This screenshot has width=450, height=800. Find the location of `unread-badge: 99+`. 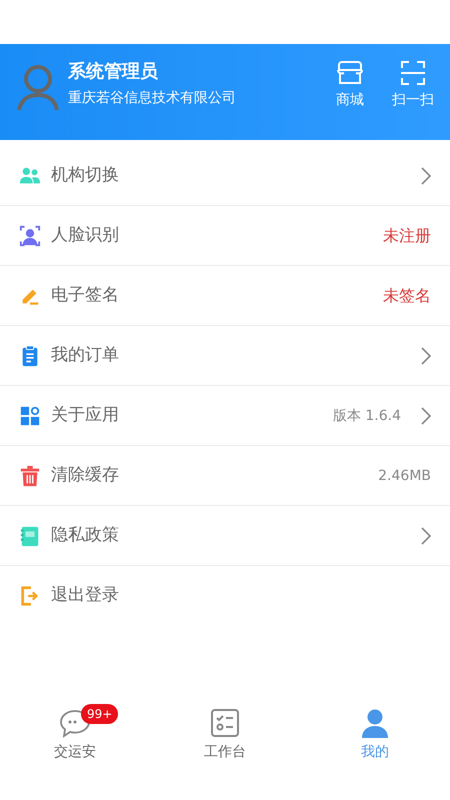

unread-badge: 99+ is located at coordinates (99, 714).